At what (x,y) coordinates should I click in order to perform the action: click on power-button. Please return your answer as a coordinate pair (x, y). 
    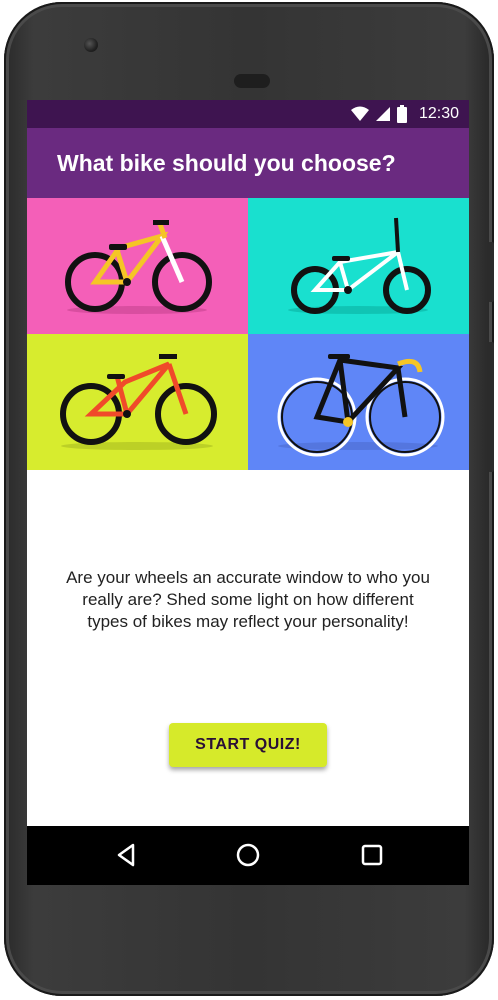
    Looking at the image, I should click on (491, 272).